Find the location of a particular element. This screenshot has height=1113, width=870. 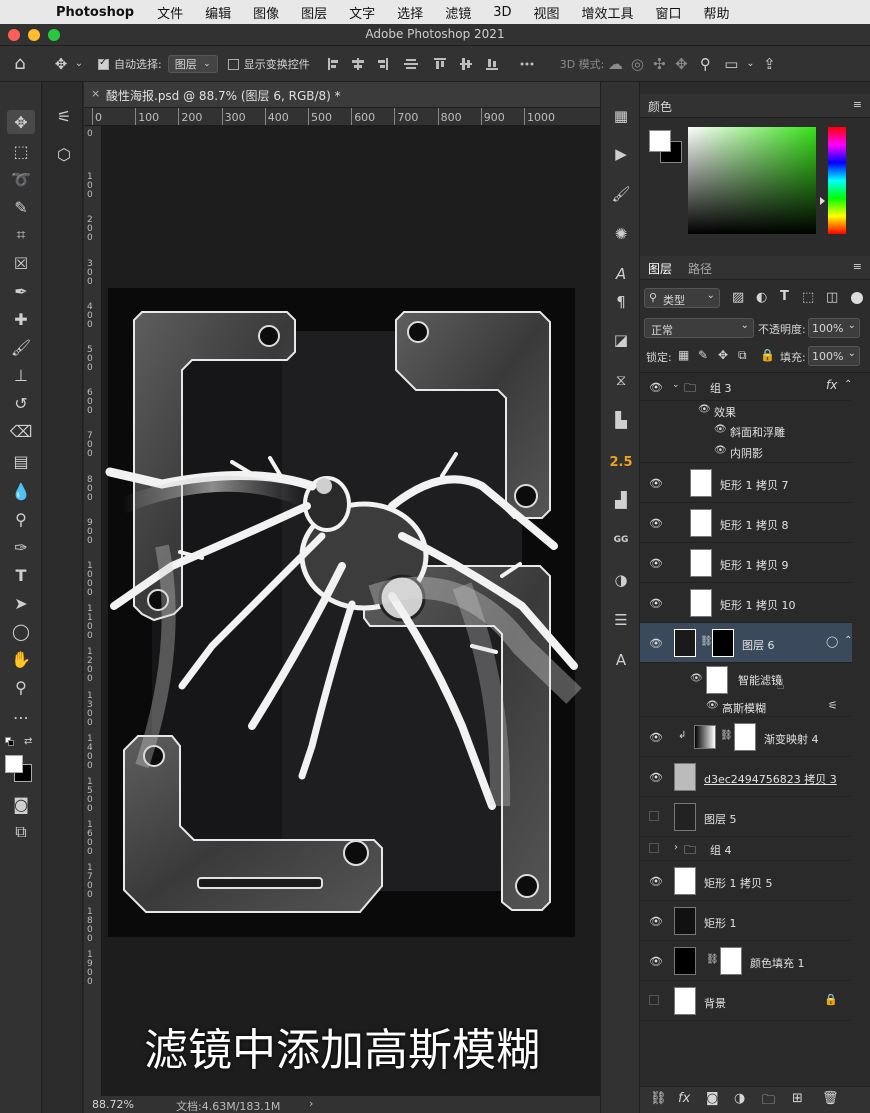

layer-row: 👁 d3ec2494756823 拷贝 3 is located at coordinates (746, 777).